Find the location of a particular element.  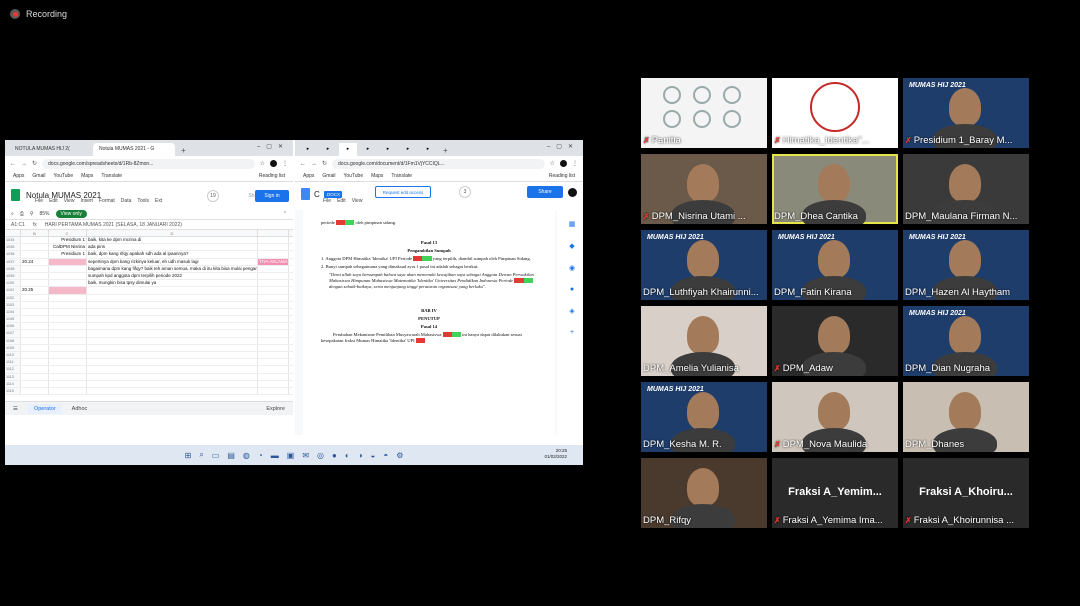

viewer-count: 3 is located at coordinates (465, 192).